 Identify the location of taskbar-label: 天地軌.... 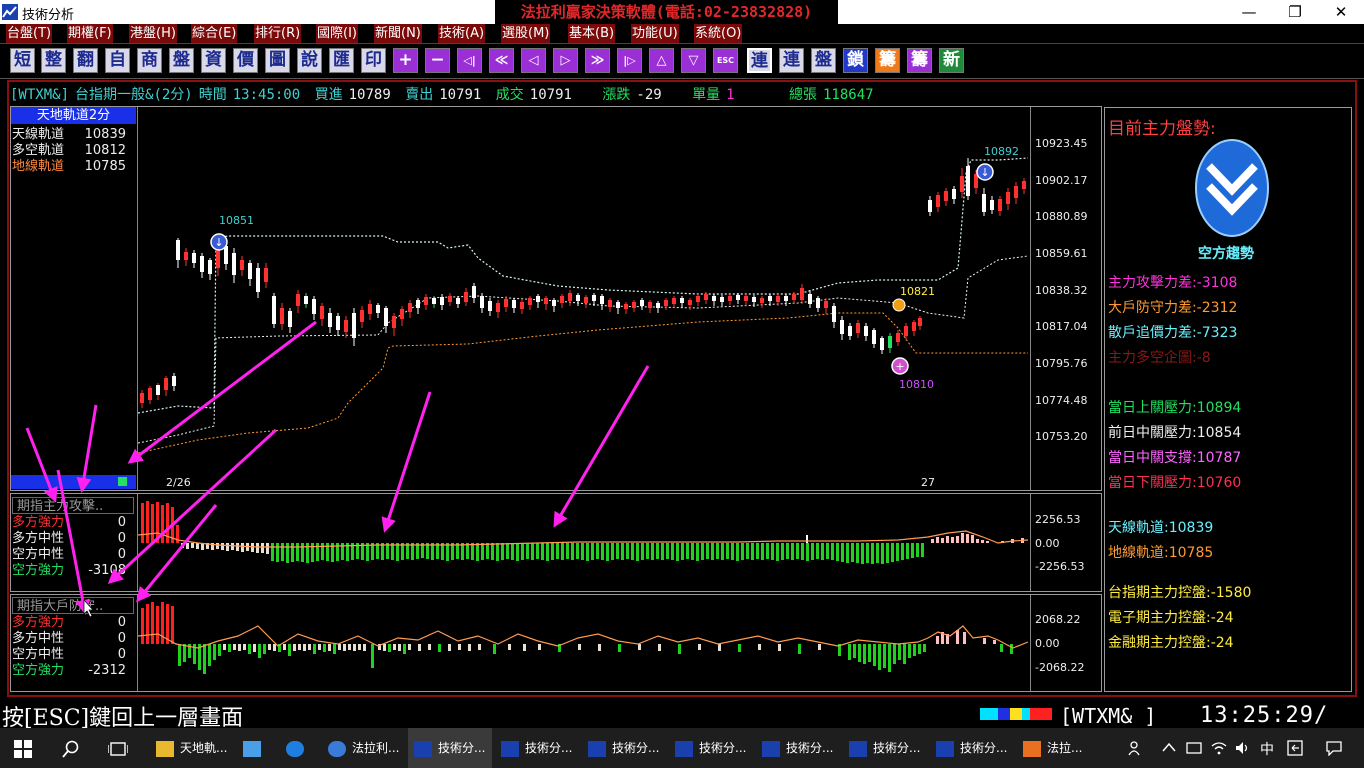
(204, 748).